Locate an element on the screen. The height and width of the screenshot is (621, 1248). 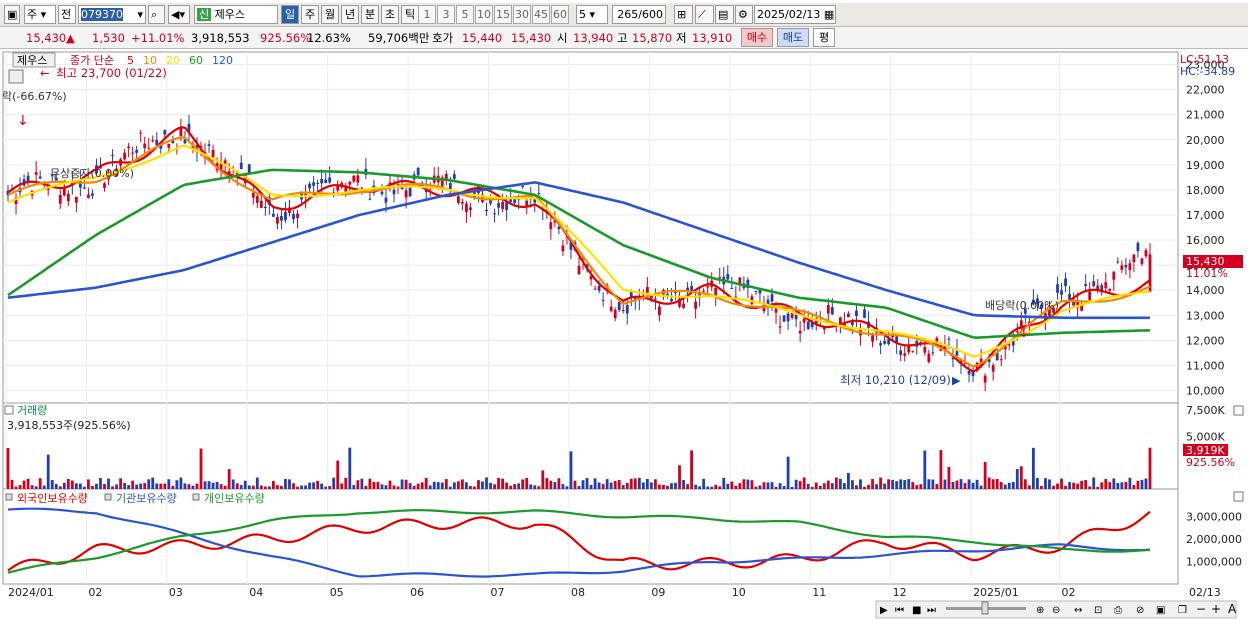
count-select: 5 ▾ is located at coordinates (592, 14).